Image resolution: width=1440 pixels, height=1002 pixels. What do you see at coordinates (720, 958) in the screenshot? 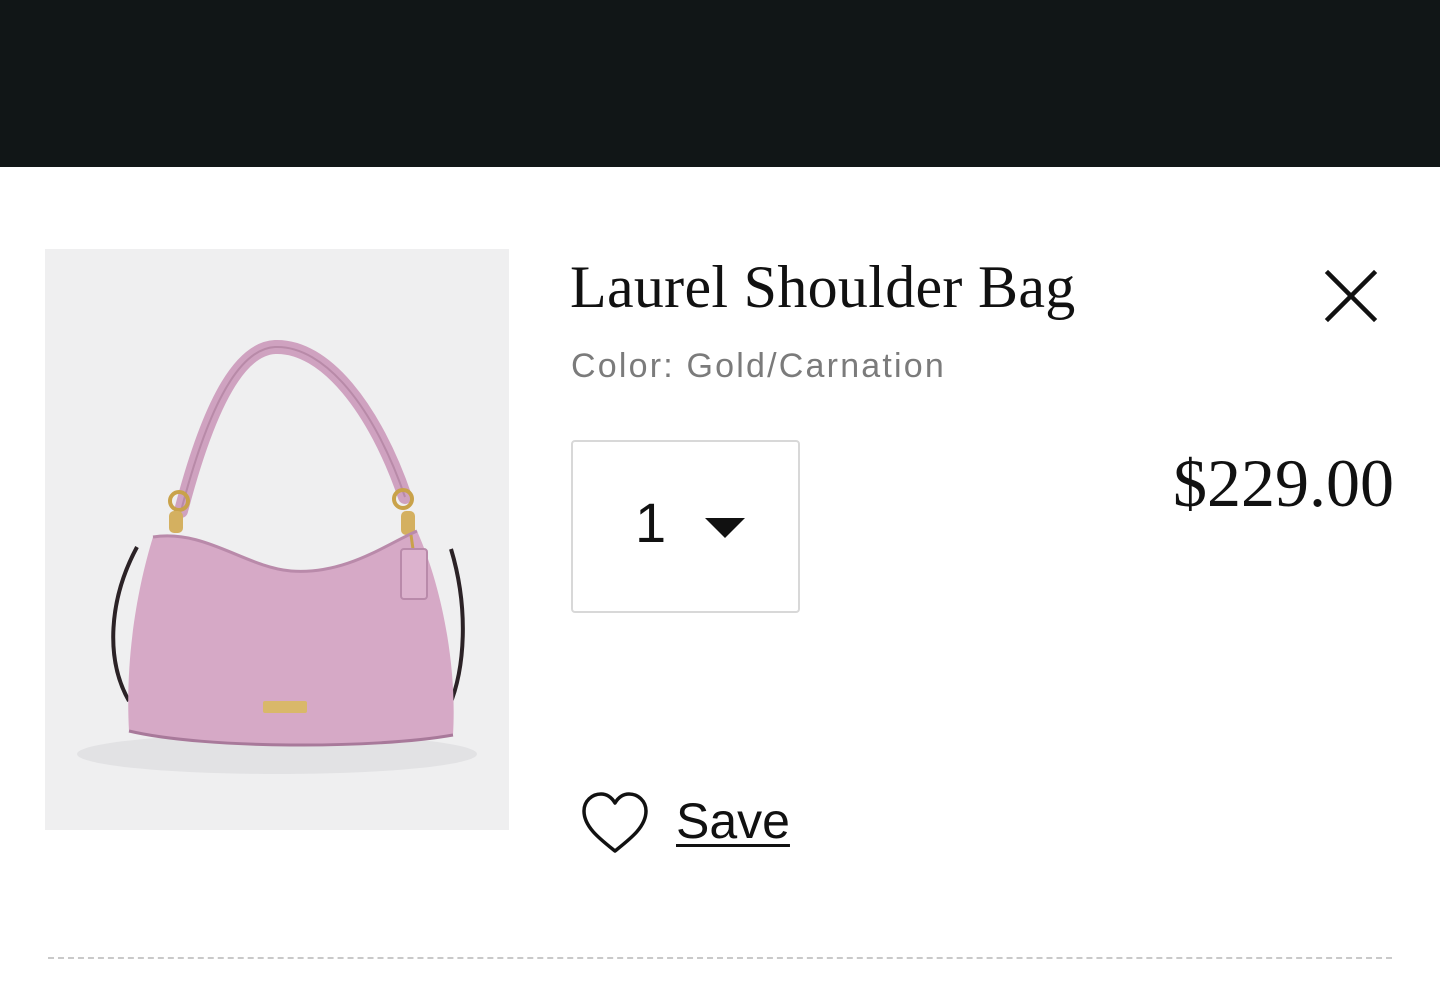
I see `dashed-divider` at bounding box center [720, 958].